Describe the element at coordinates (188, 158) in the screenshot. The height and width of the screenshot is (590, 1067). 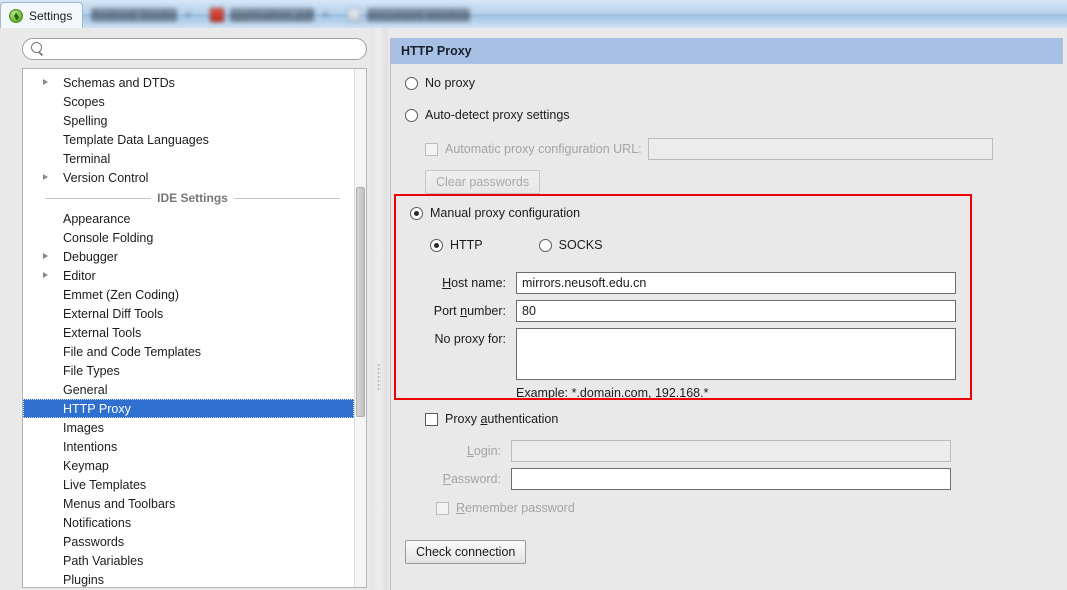
I see `sidebar-item-terminal: Terminal` at that location.